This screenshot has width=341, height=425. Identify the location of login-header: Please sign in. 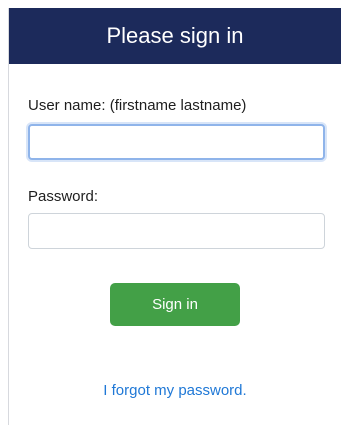
(175, 36).